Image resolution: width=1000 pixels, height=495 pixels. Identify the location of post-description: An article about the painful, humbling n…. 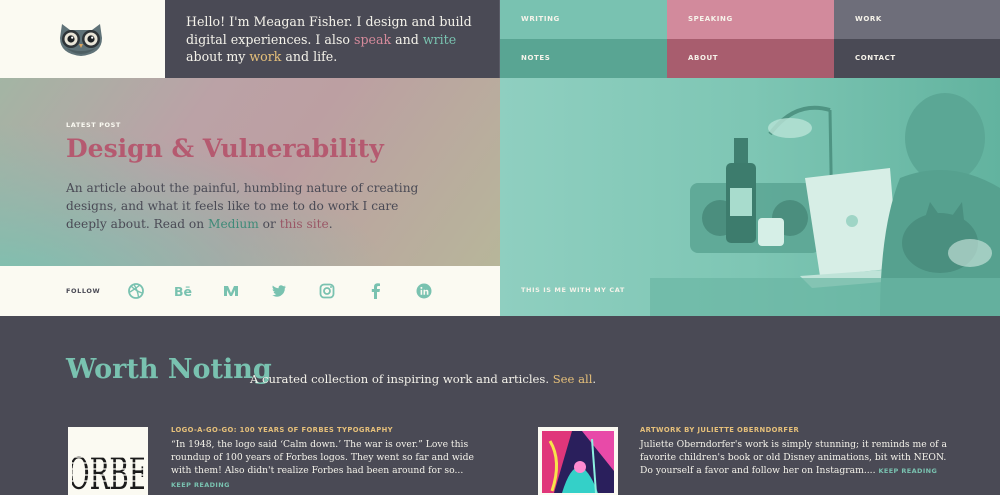
(251, 206).